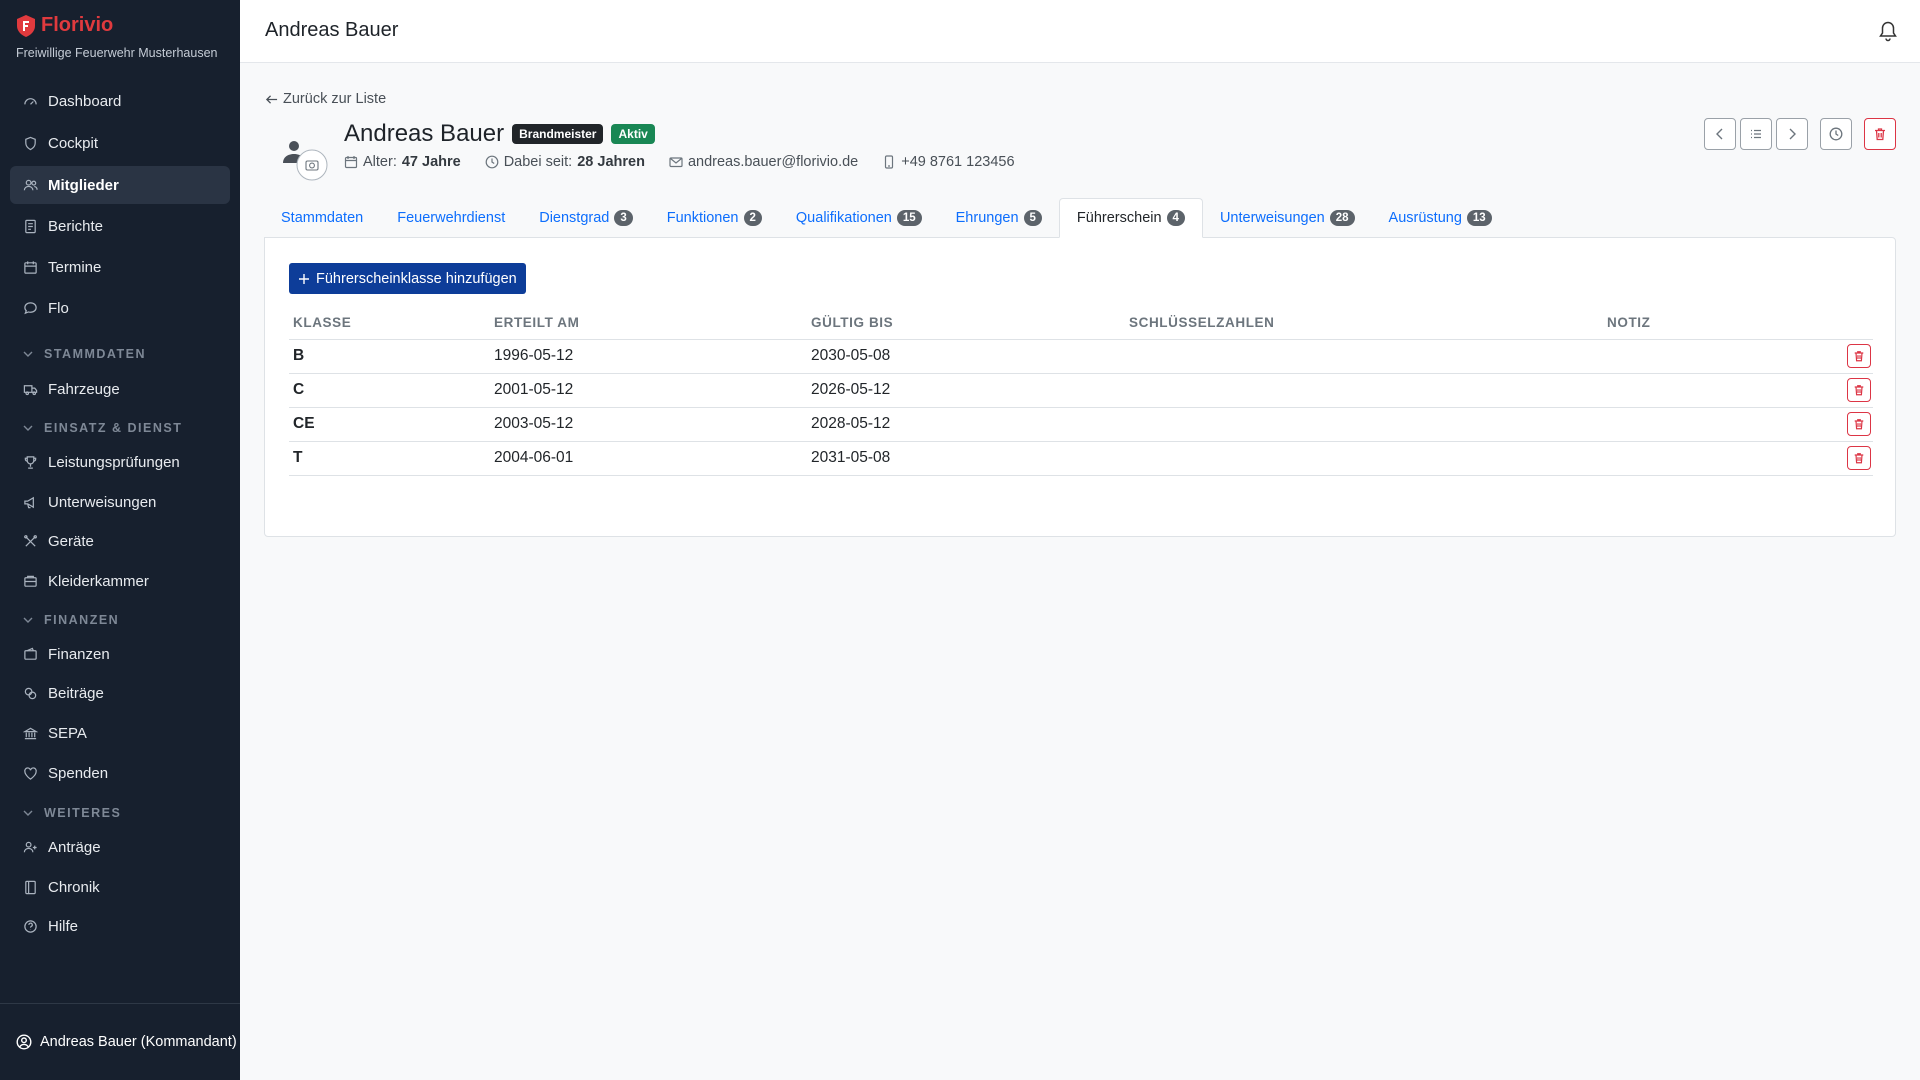  Describe the element at coordinates (1175, 218) in the screenshot. I see `tab-count-badge: 4` at that location.